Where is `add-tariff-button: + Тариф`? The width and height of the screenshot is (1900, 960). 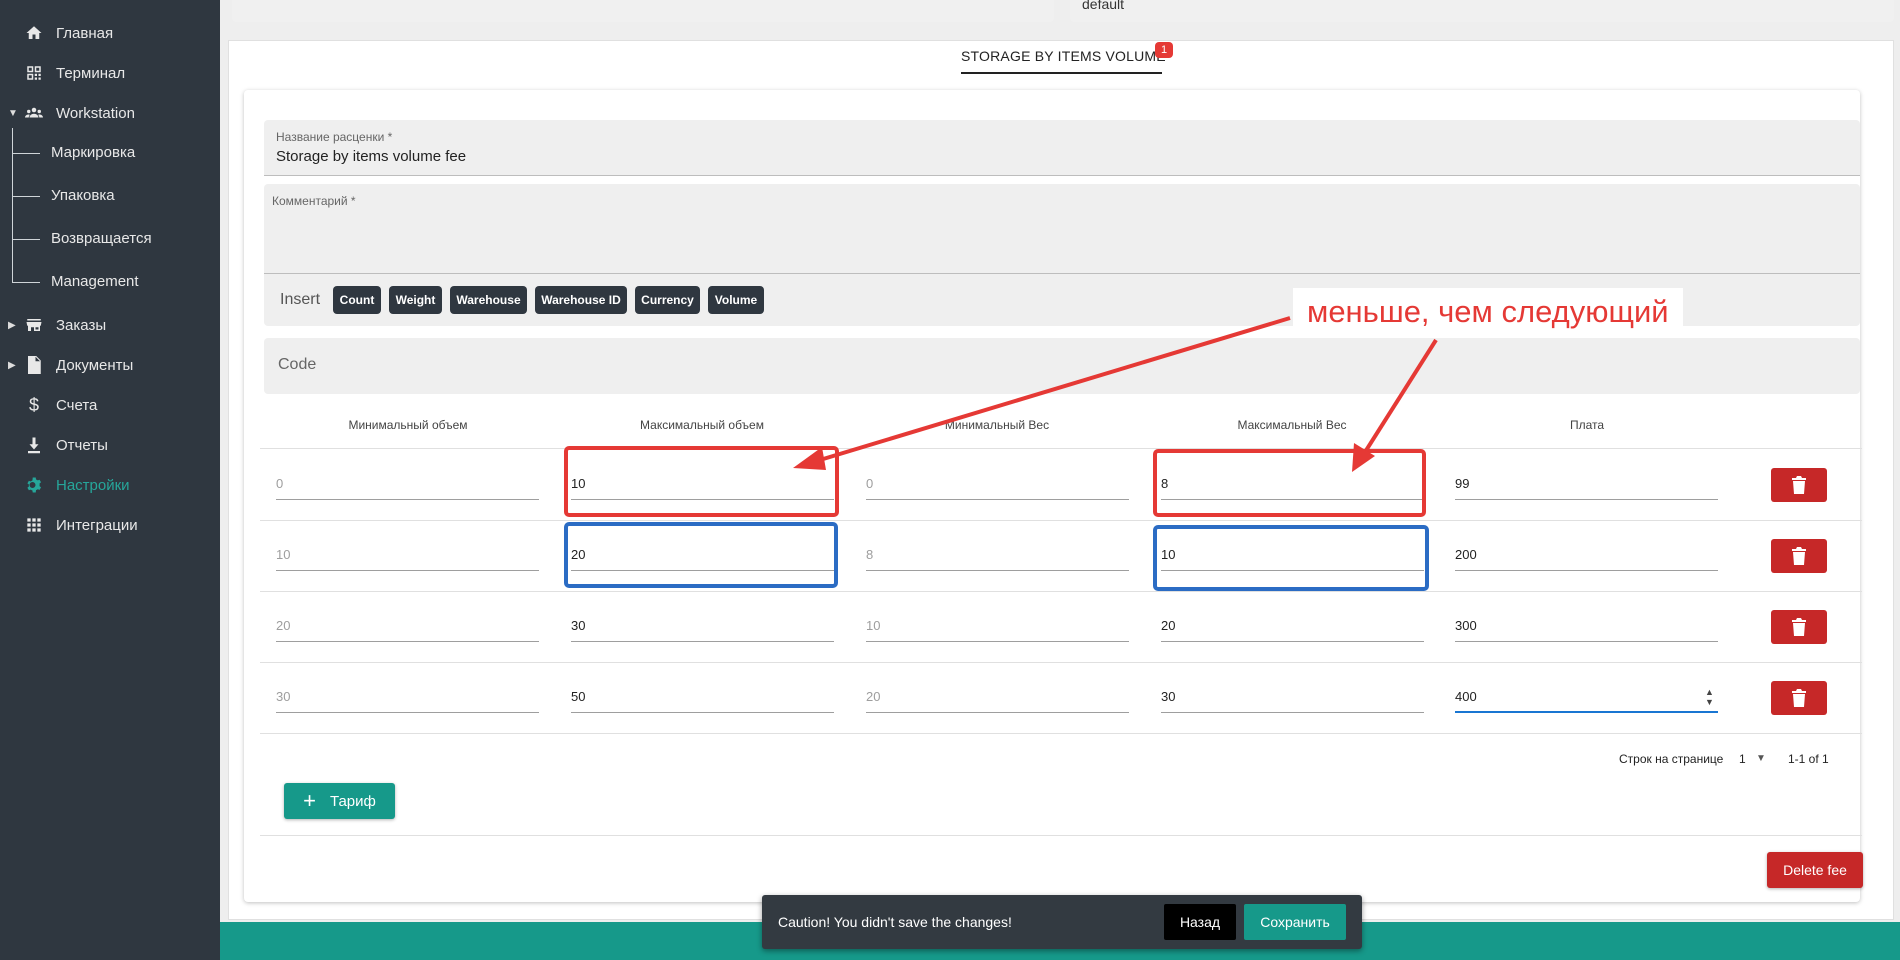
add-tariff-button: + Тариф is located at coordinates (339, 801).